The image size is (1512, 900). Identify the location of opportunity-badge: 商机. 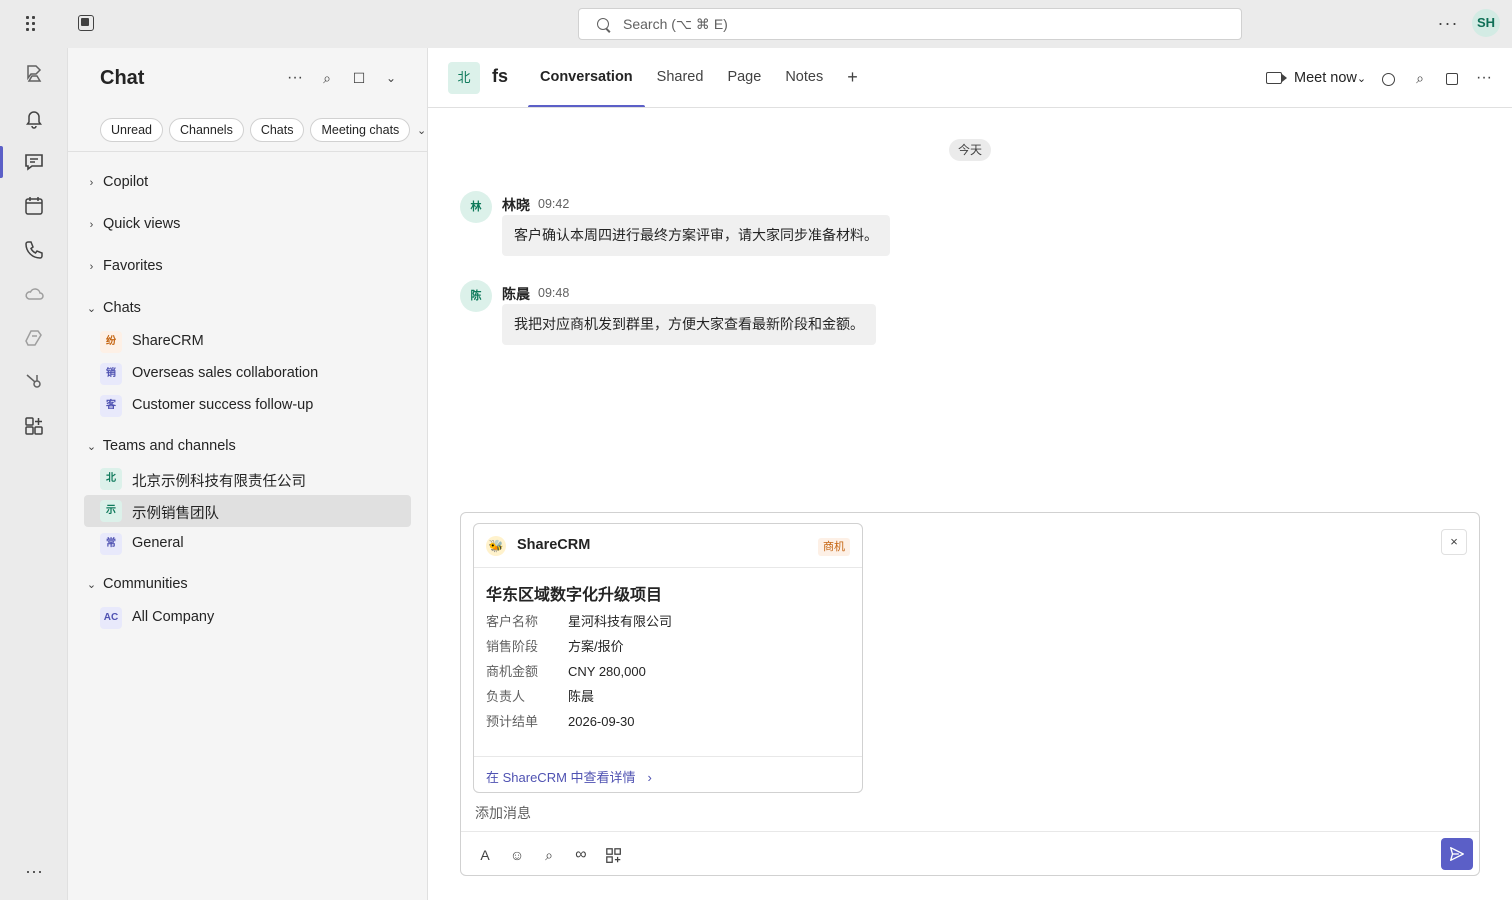
(834, 547).